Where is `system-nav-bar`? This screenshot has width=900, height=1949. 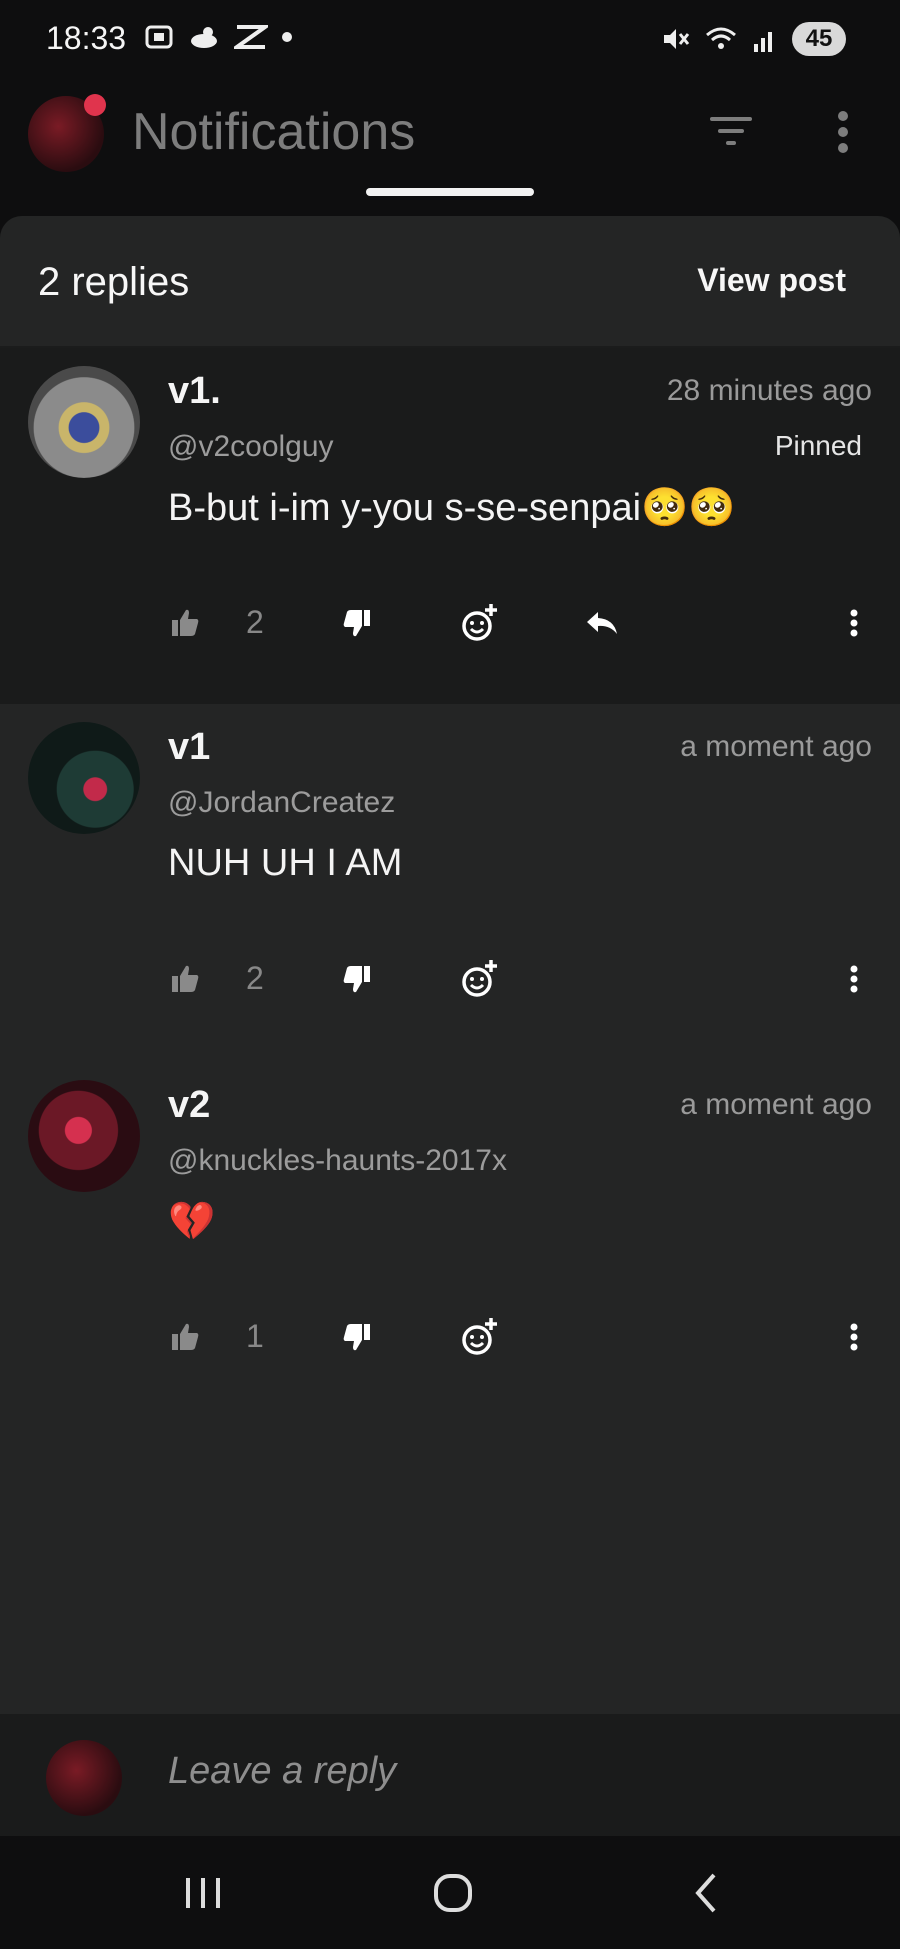 system-nav-bar is located at coordinates (450, 1892).